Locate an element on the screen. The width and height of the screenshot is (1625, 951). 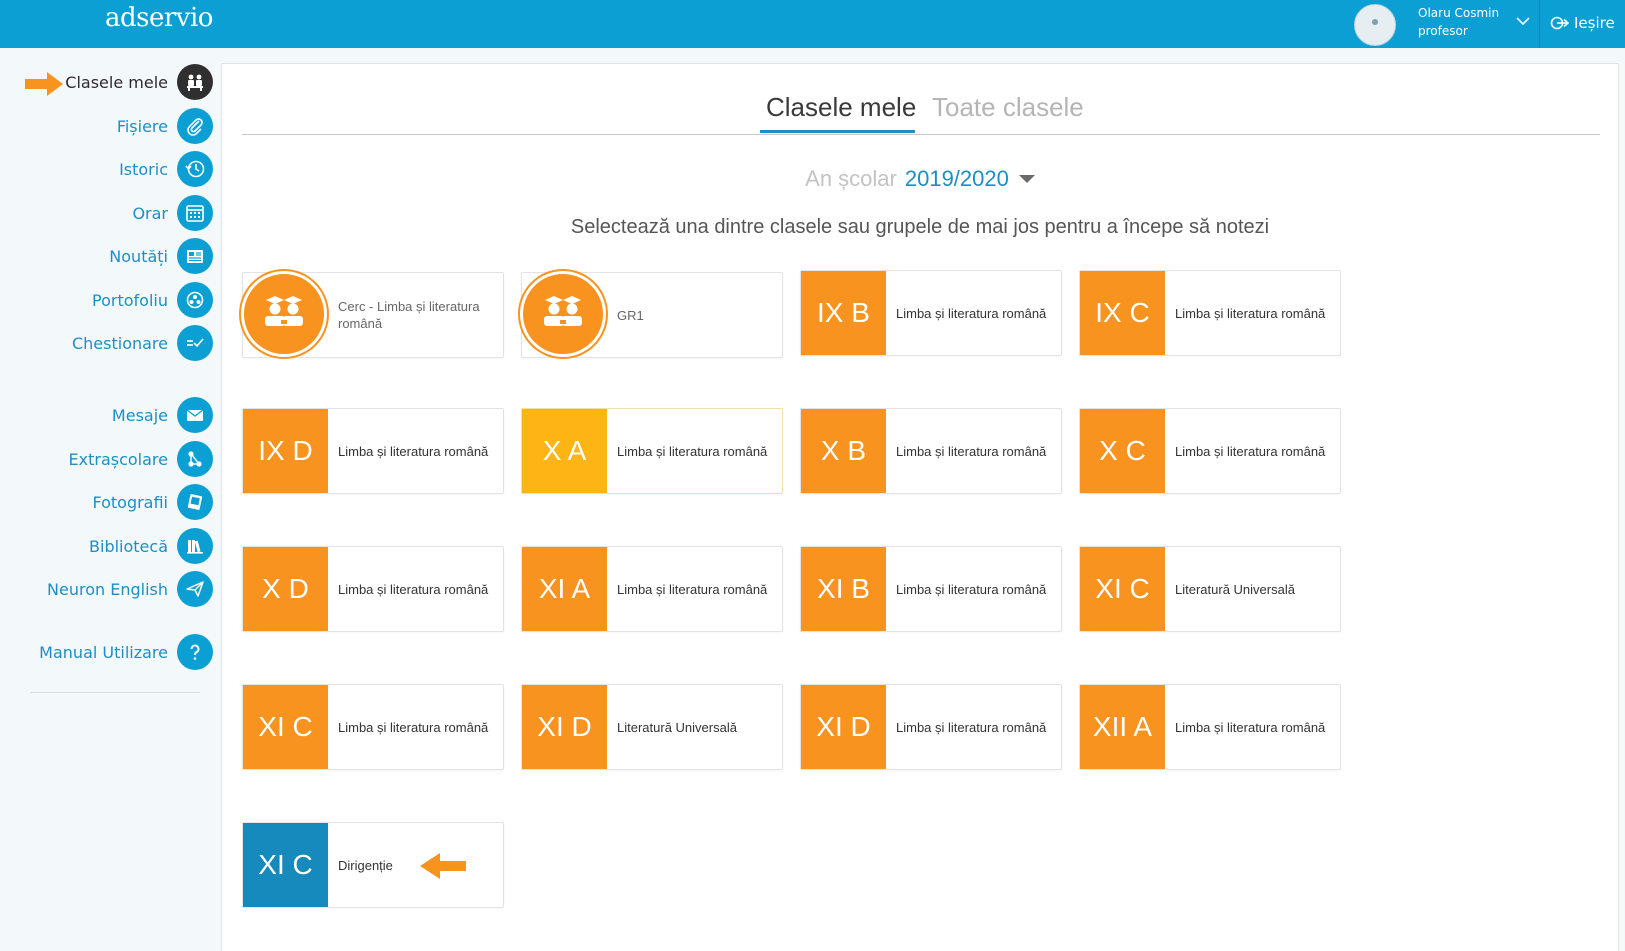
activities-icon is located at coordinates (195, 459).